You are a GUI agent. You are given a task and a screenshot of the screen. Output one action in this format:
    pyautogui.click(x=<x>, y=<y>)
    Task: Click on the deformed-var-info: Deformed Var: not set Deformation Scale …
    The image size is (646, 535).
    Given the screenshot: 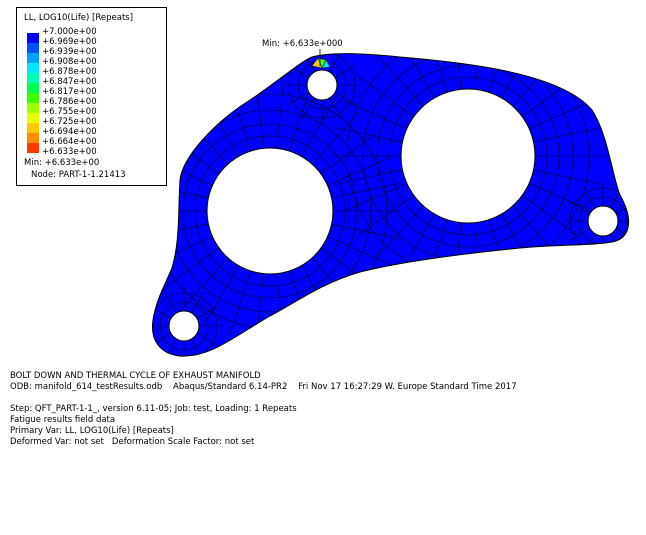 What is the action you would take?
    pyautogui.click(x=132, y=442)
    